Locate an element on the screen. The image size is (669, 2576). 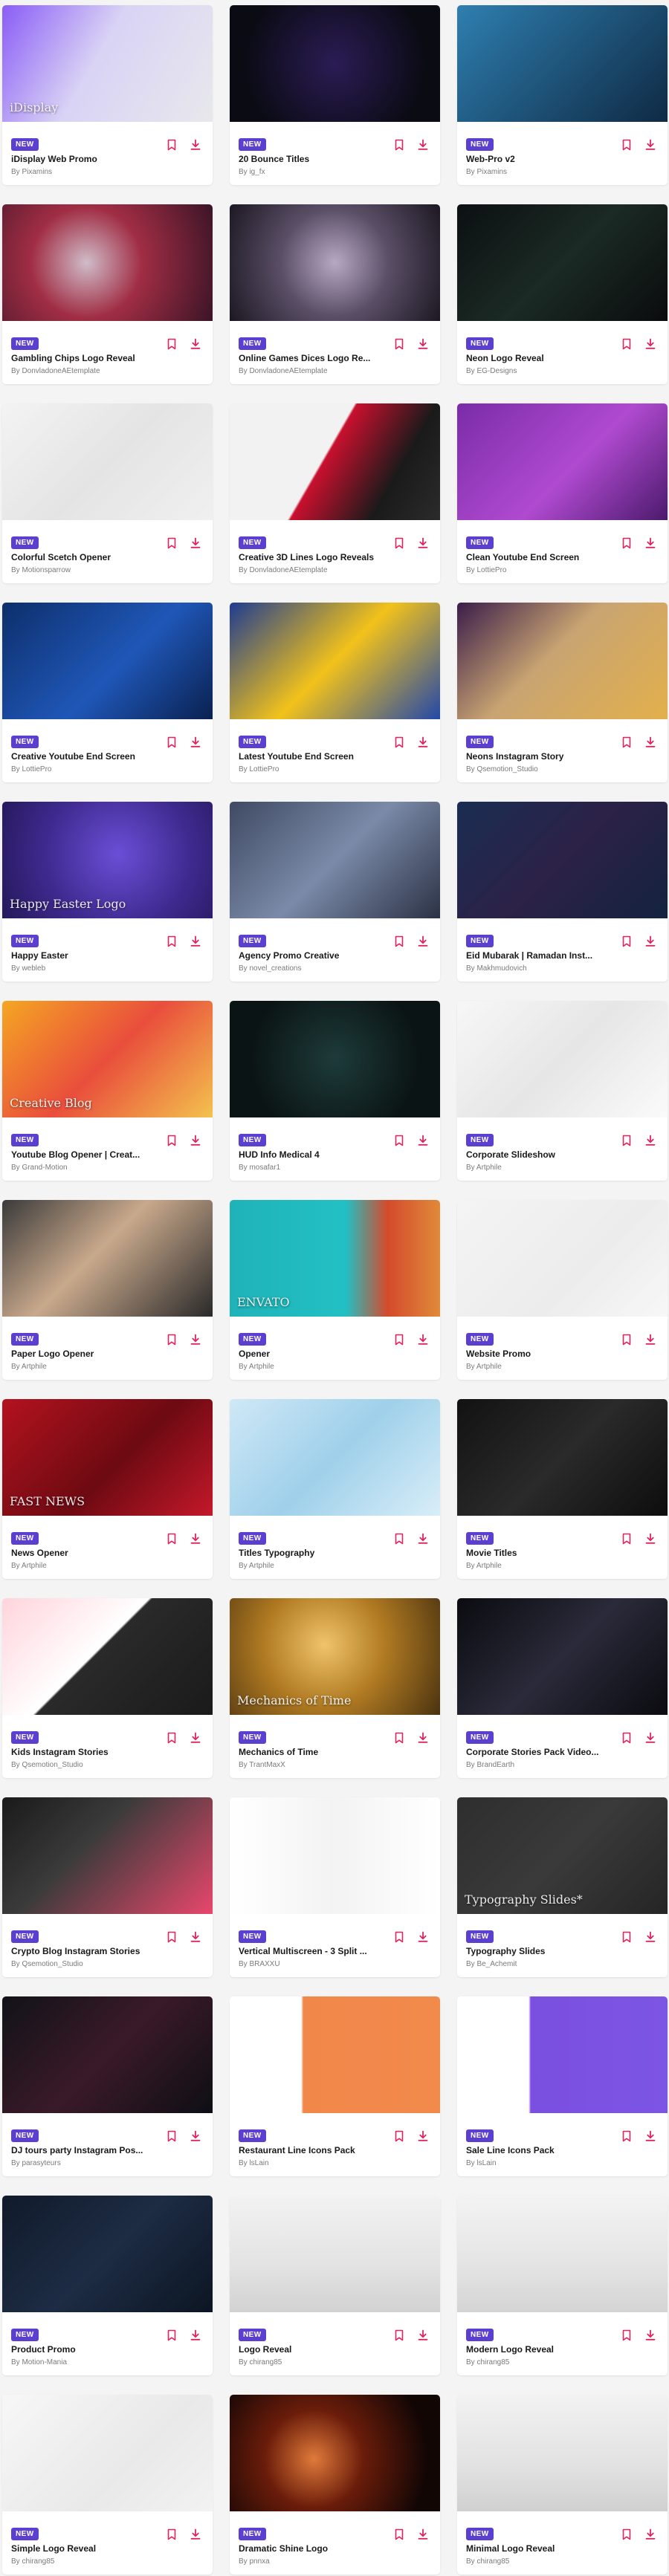
item-title: Titles Typography is located at coordinates (309, 1553).